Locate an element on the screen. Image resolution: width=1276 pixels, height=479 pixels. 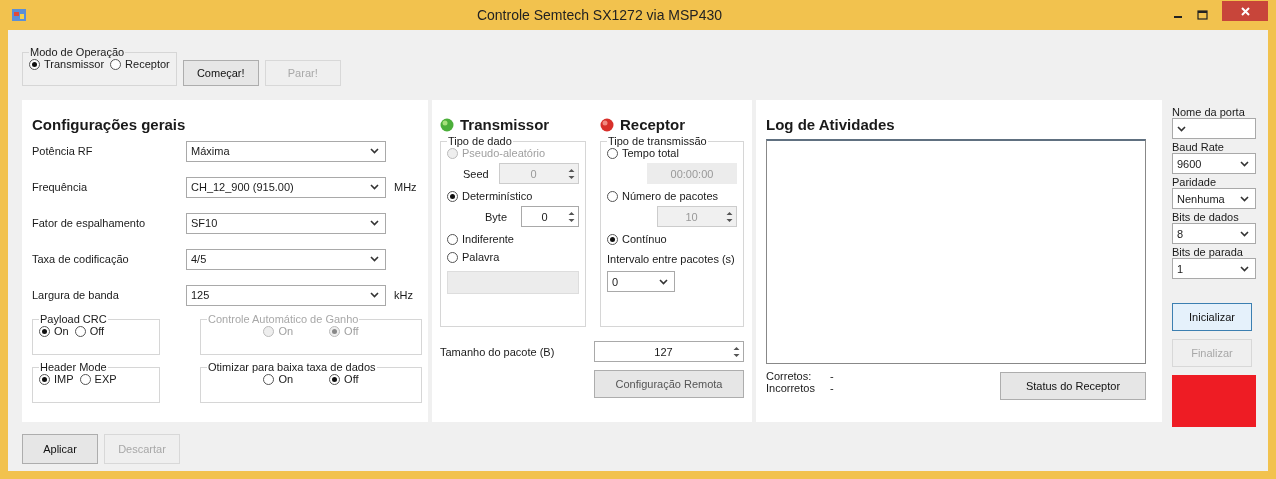
field-label: Tamanho do pacote (B) is located at coordinates (497, 351).